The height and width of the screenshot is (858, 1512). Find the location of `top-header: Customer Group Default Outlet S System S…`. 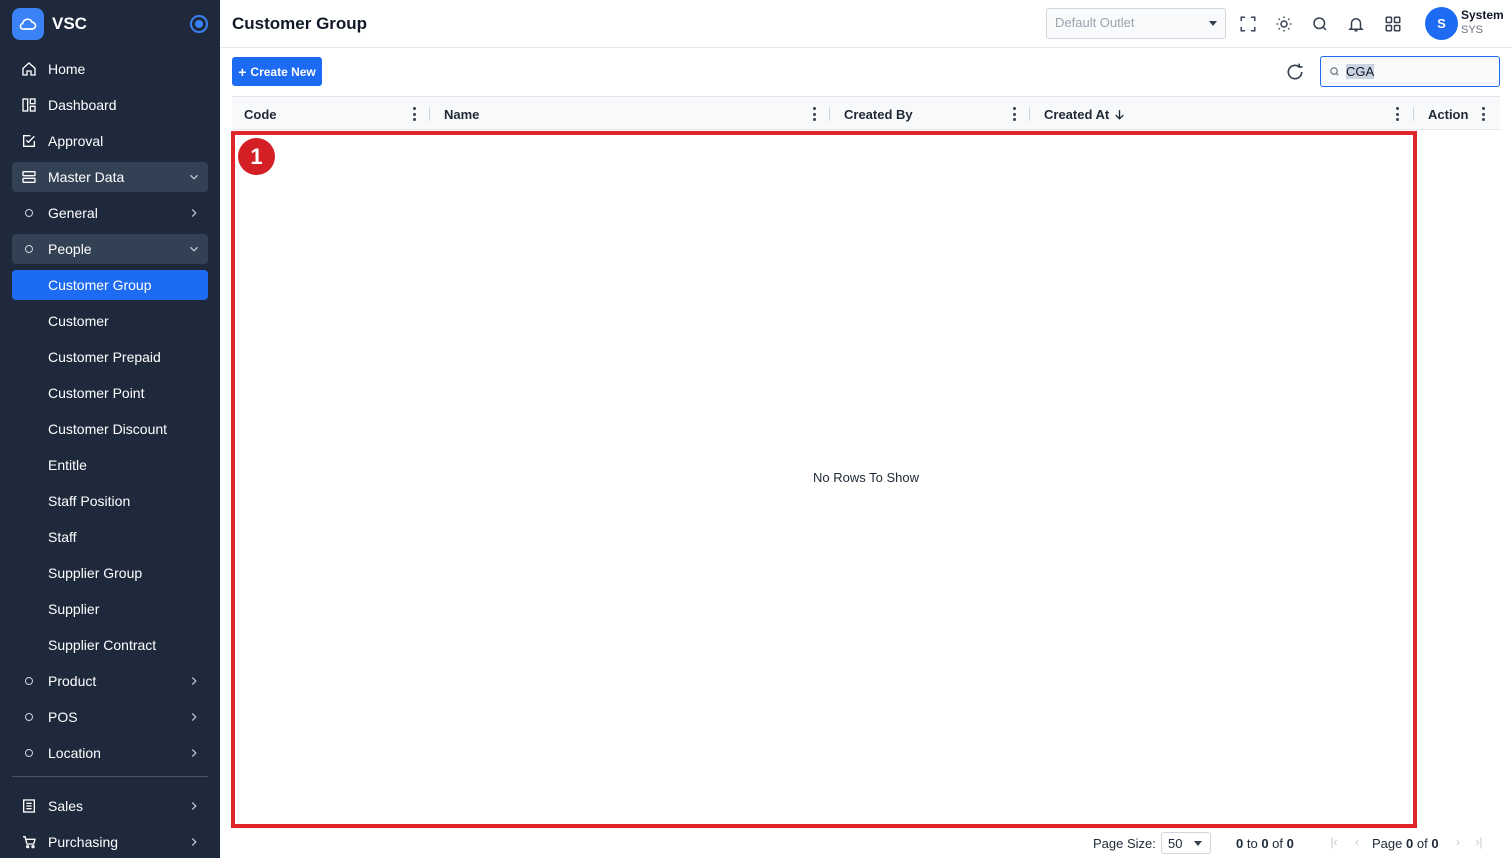

top-header: Customer Group Default Outlet S System S… is located at coordinates (866, 24).